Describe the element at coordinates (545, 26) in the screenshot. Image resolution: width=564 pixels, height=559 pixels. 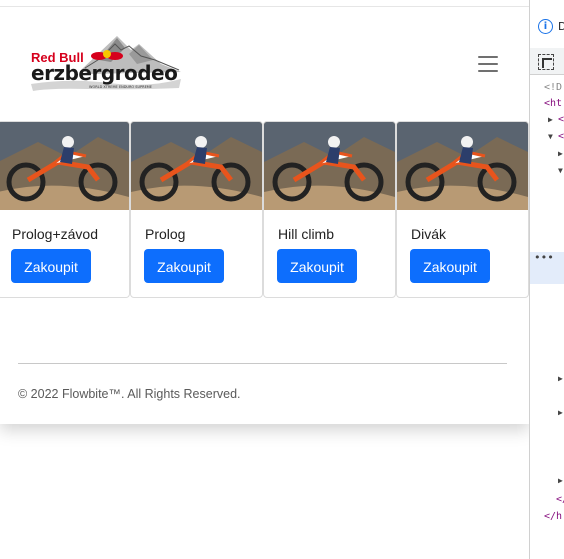
I see `info-icon: i` at that location.